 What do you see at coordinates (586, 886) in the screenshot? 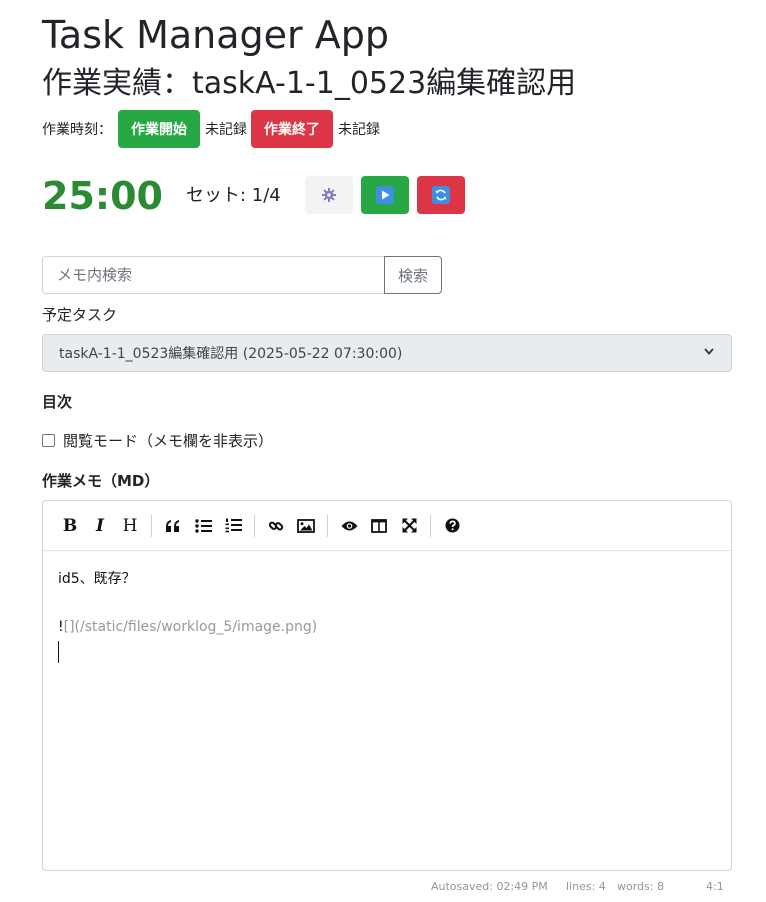
I see `line-count: lines: 4` at bounding box center [586, 886].